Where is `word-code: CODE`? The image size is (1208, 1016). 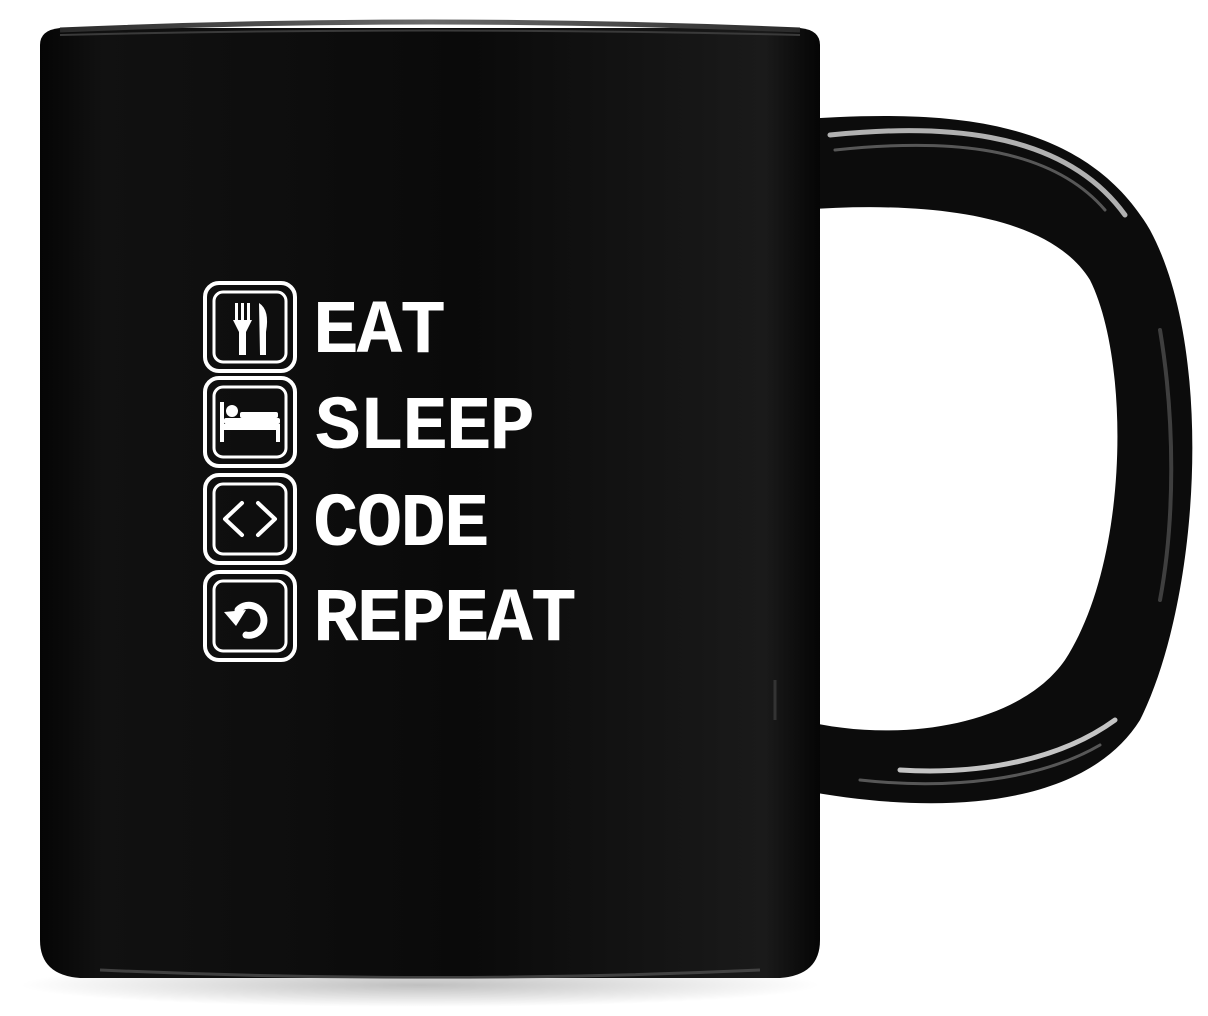
word-code: CODE is located at coordinates (400, 525).